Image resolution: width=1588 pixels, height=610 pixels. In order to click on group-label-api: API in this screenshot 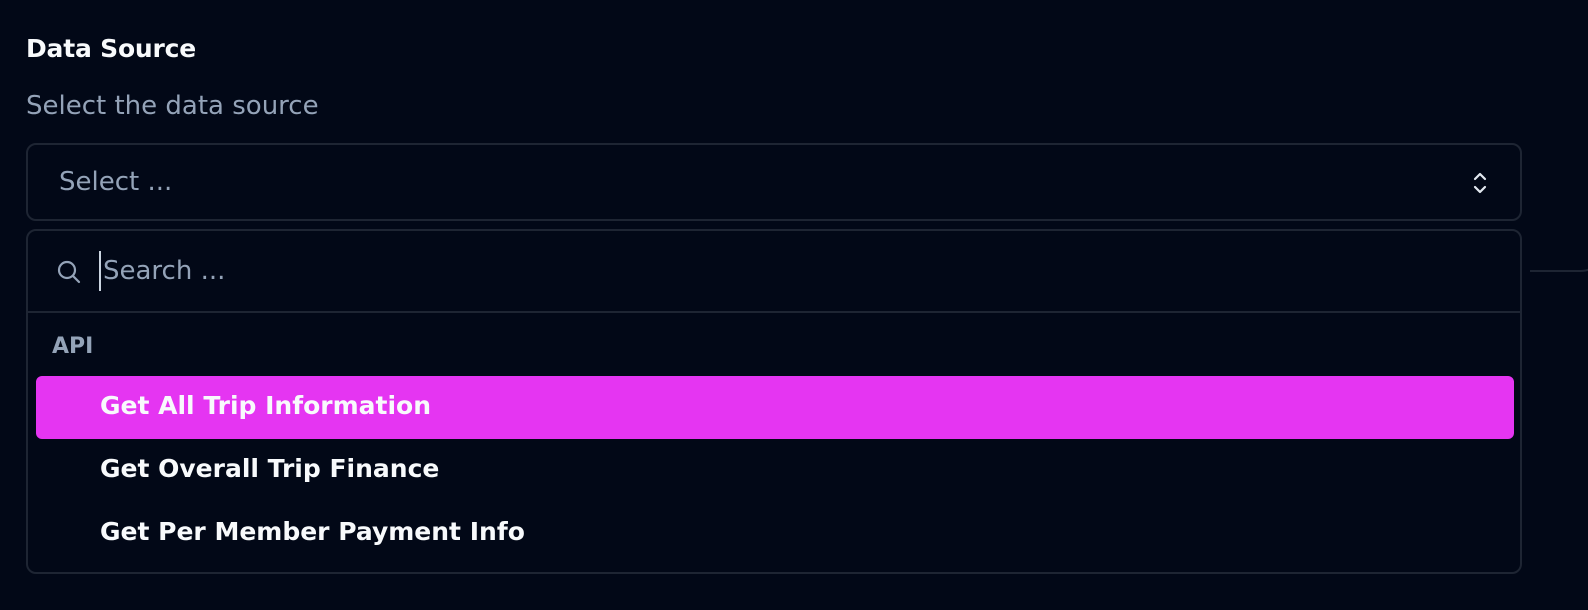, I will do `click(73, 346)`.